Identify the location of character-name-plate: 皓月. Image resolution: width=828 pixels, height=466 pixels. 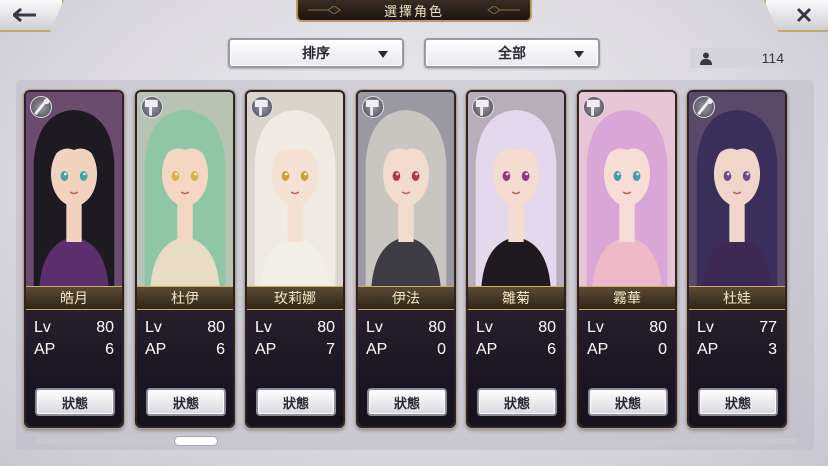
(74, 298).